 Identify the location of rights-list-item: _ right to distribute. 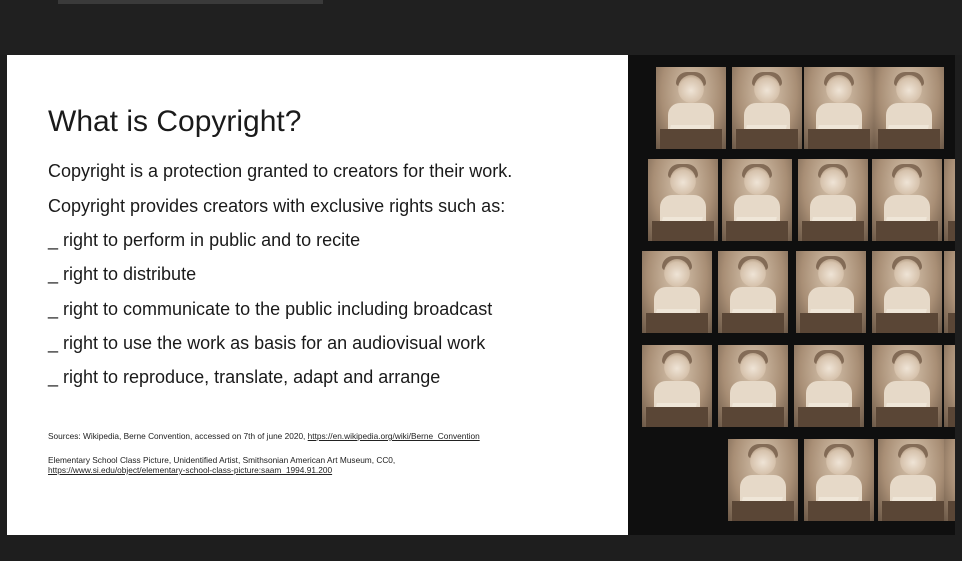
(122, 274).